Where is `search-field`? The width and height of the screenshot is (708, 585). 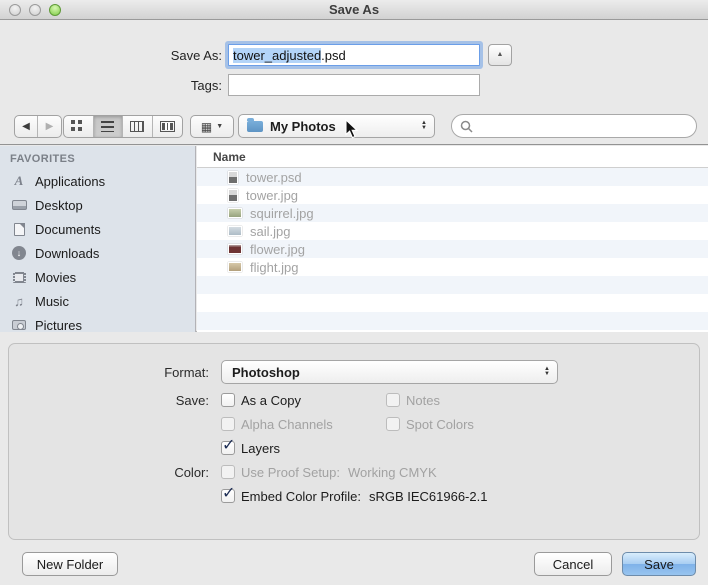
search-field is located at coordinates (574, 126).